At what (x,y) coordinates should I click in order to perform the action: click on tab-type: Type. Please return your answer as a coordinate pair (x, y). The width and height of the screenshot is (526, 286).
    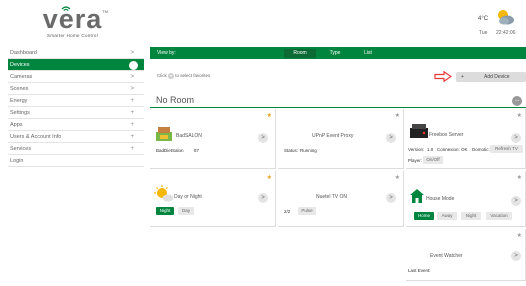
    Looking at the image, I should click on (335, 53).